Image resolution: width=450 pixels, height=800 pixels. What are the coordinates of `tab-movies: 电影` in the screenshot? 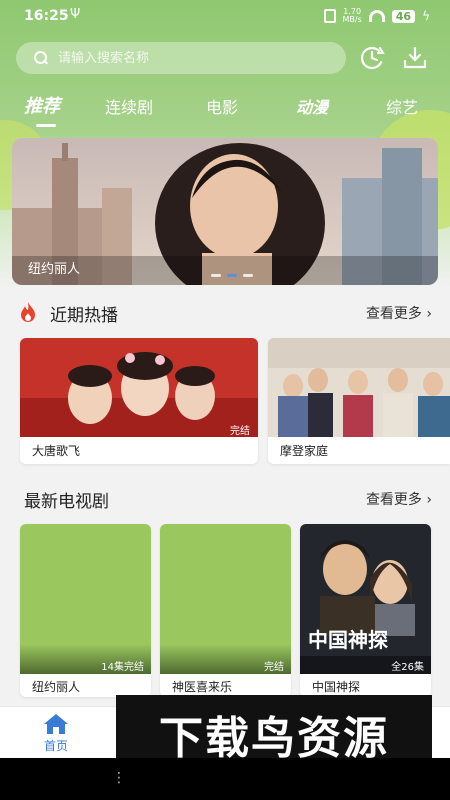 It's located at (222, 106).